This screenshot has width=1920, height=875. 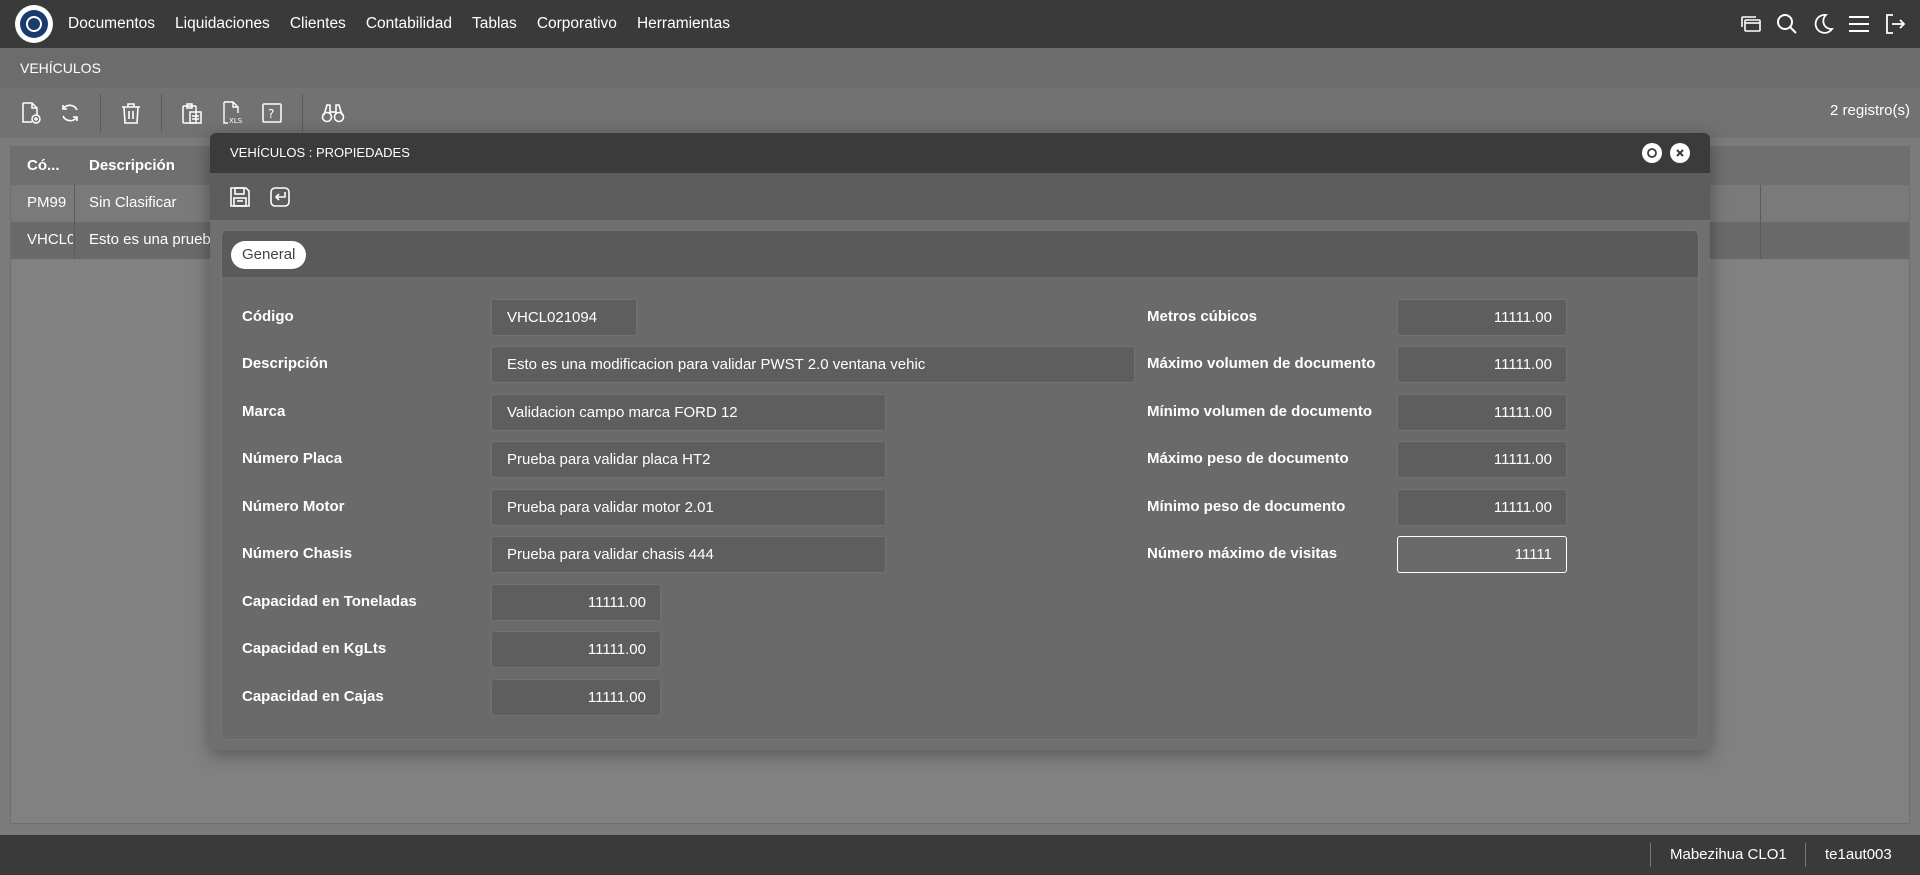 What do you see at coordinates (333, 113) in the screenshot?
I see `binoculars-icon` at bounding box center [333, 113].